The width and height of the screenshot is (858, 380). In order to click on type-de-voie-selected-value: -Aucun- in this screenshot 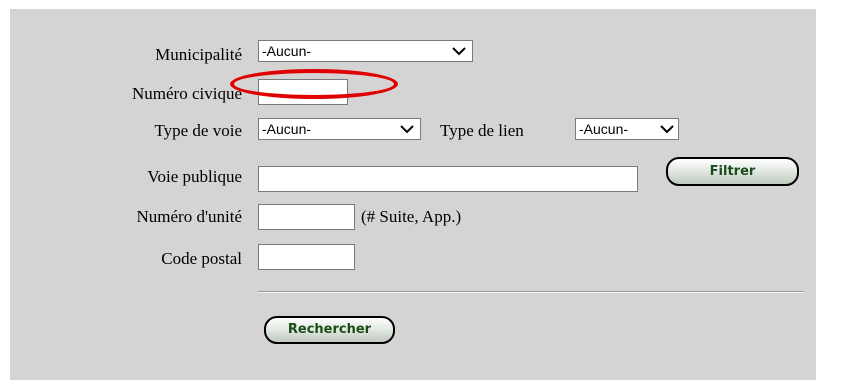, I will do `click(287, 129)`.